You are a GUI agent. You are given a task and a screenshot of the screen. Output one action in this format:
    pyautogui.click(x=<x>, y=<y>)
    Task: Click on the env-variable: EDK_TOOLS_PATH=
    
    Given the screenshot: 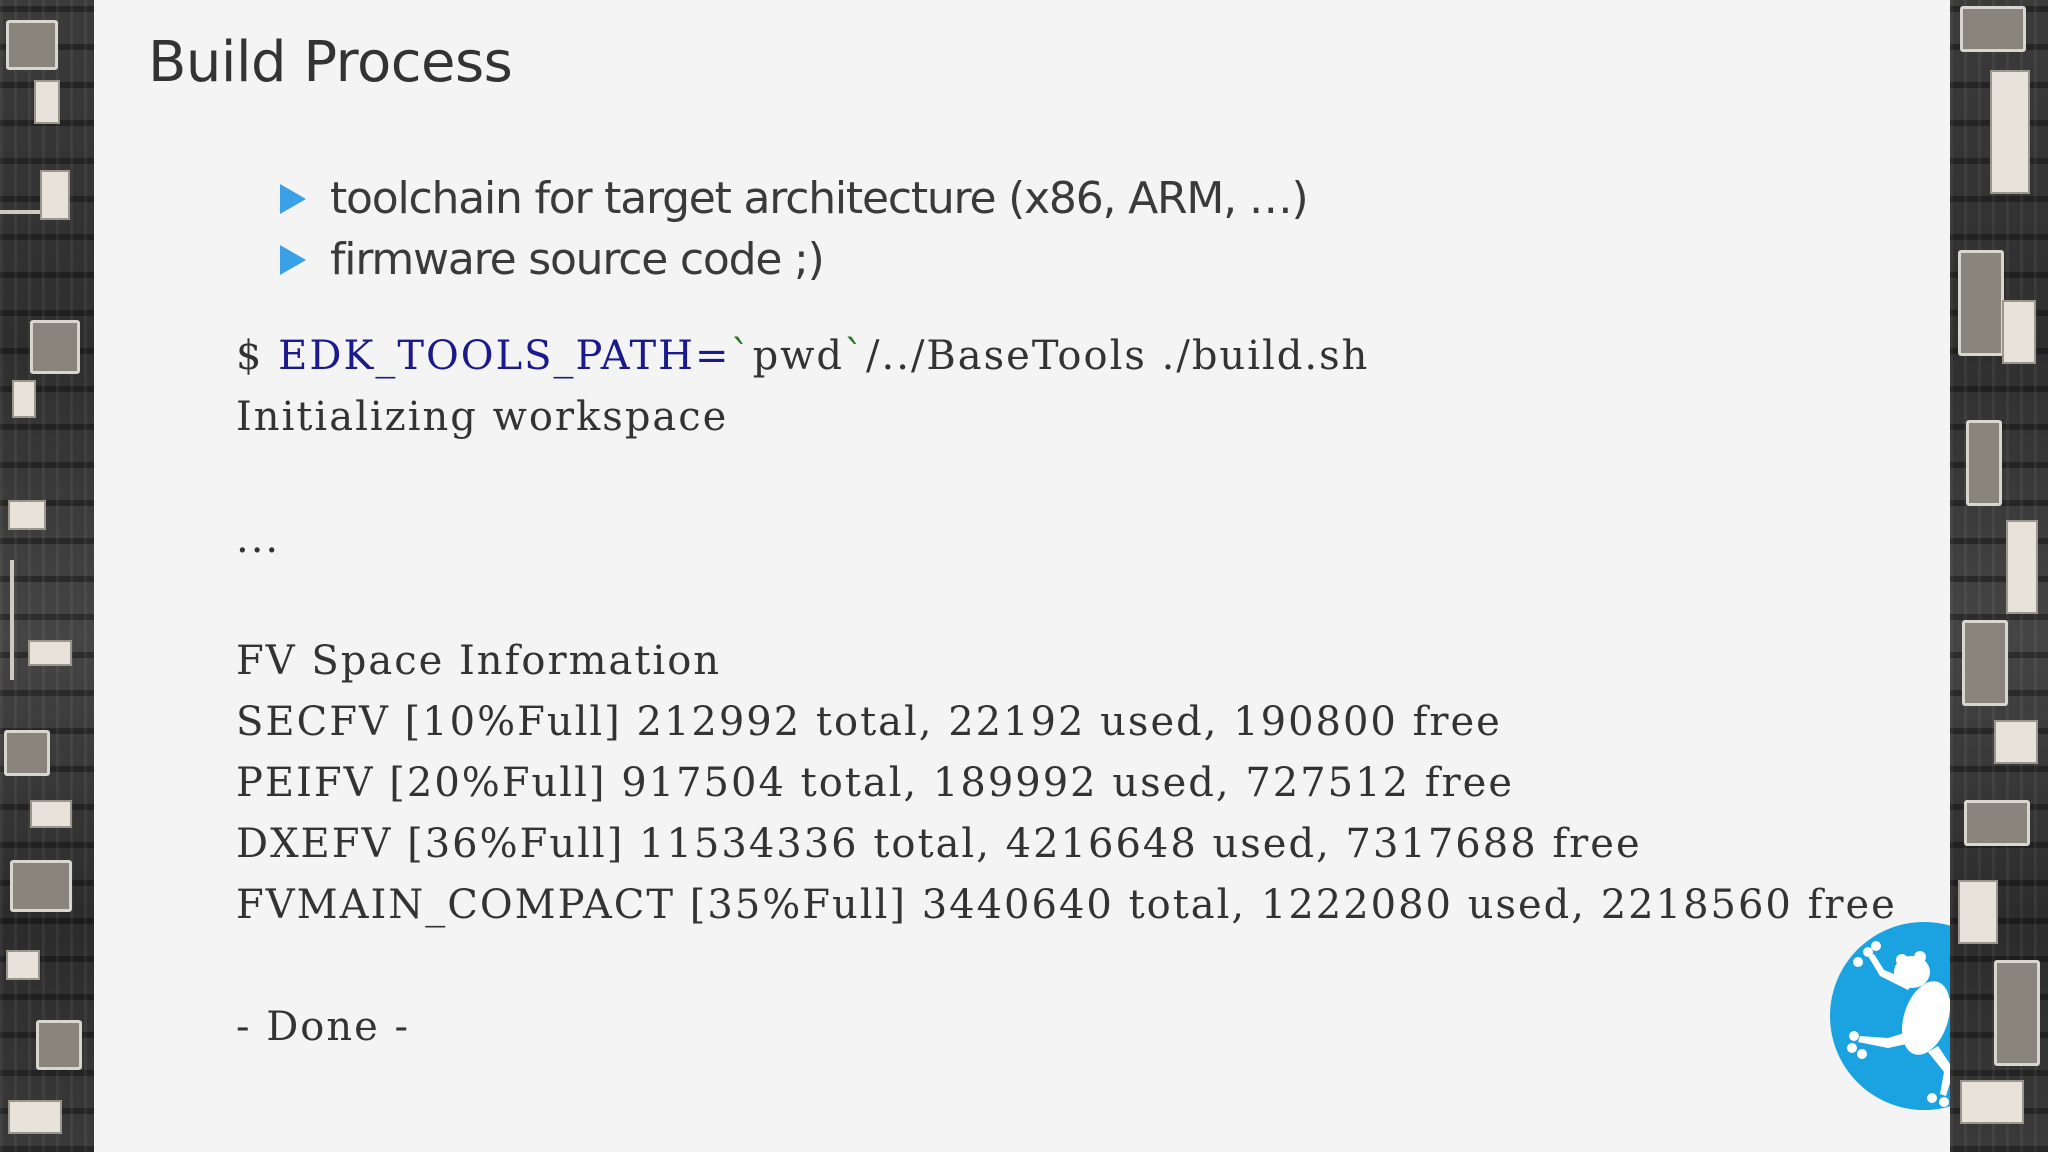 What is the action you would take?
    pyautogui.click(x=504, y=356)
    